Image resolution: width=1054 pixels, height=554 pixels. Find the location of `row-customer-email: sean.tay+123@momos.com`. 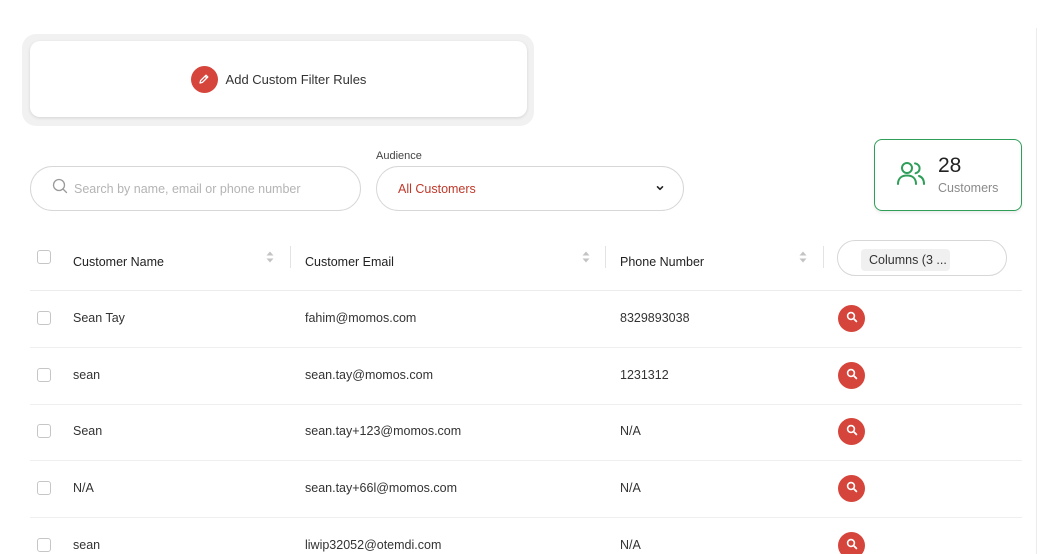

row-customer-email: sean.tay+123@momos.com is located at coordinates (383, 431).